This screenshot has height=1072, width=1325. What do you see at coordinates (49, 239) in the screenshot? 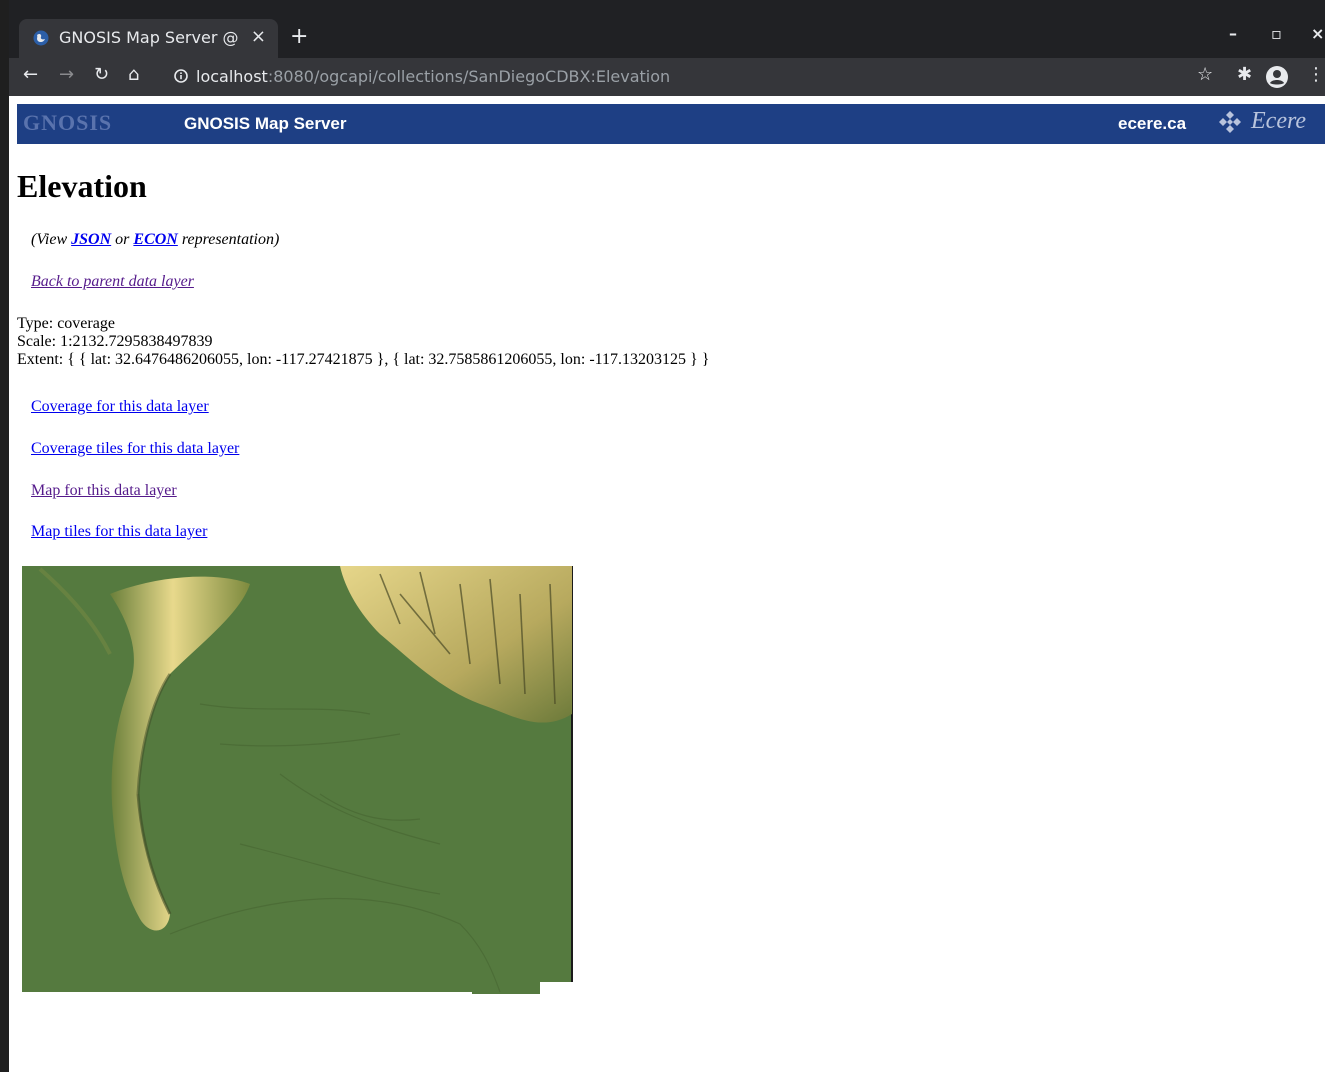
I see `repr-prefix: (View` at bounding box center [49, 239].